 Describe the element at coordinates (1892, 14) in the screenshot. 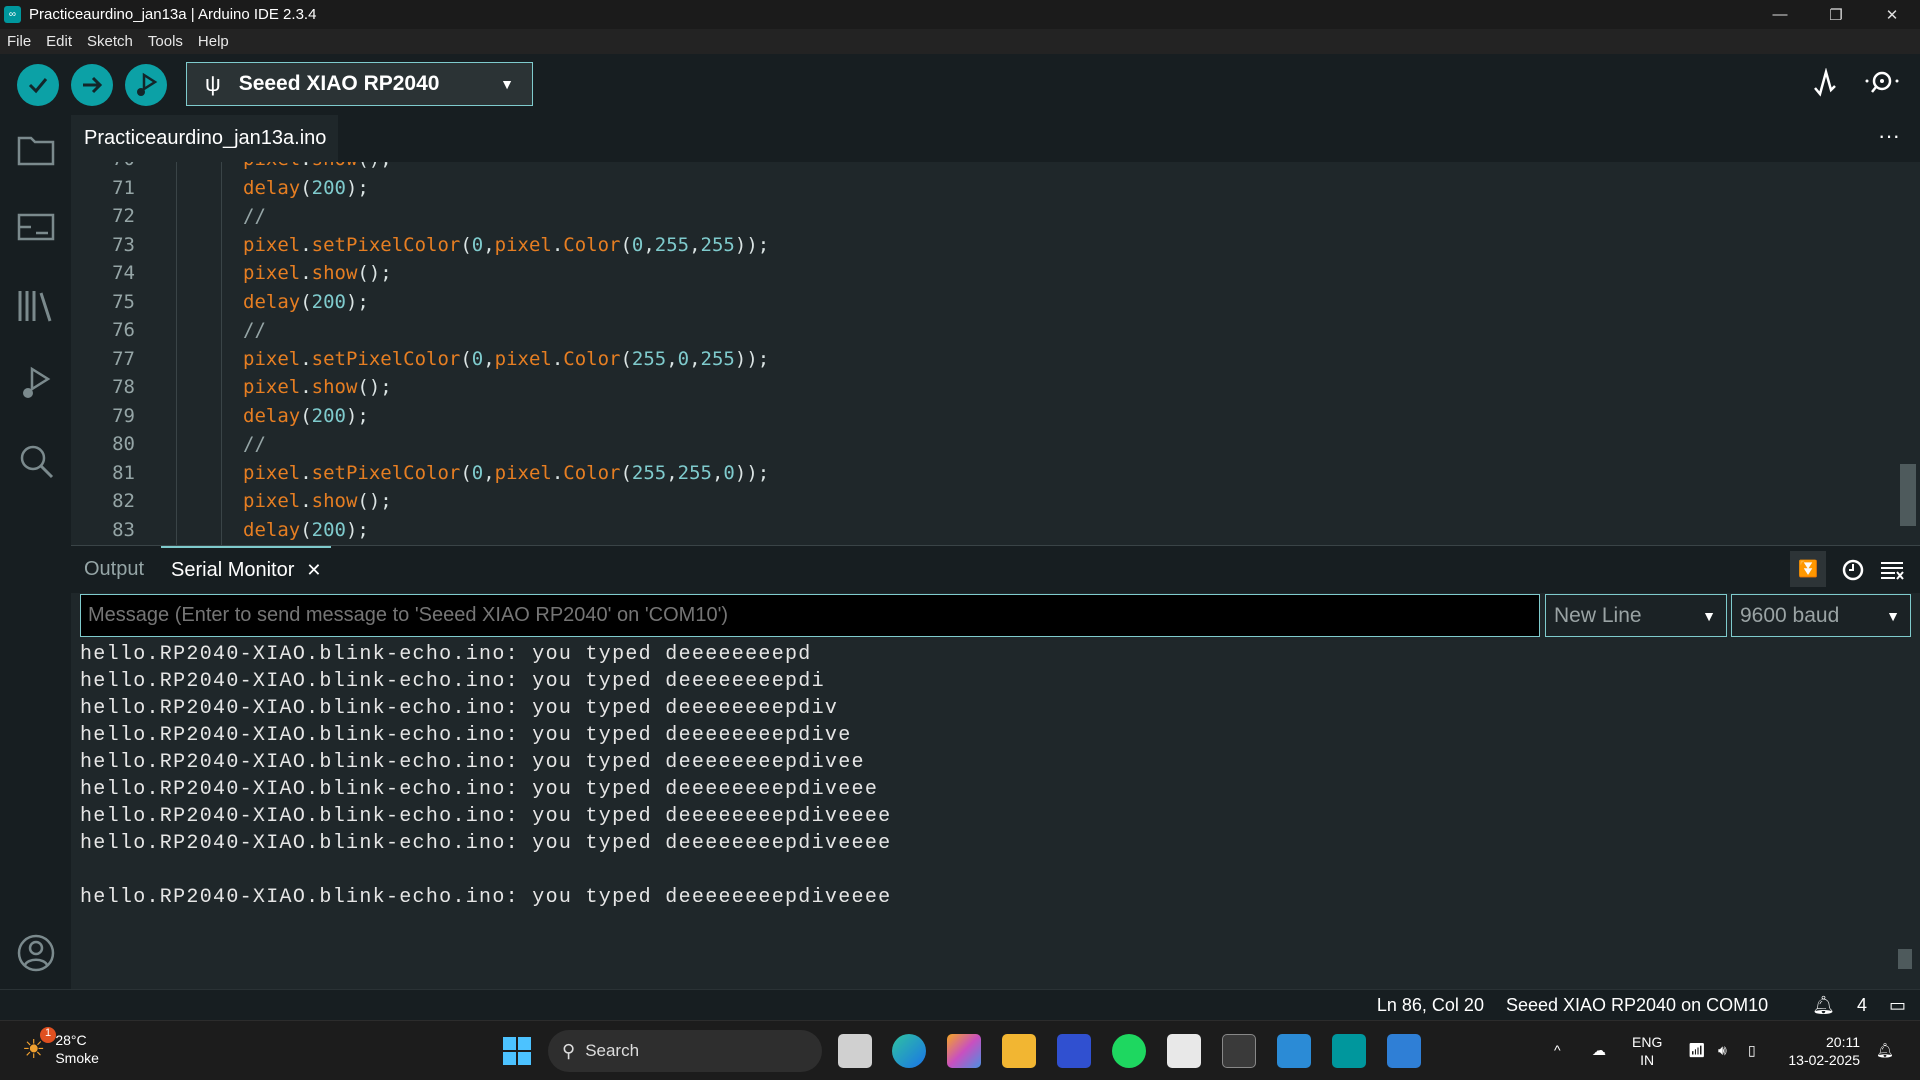

I see `close-window-button: ✕` at that location.